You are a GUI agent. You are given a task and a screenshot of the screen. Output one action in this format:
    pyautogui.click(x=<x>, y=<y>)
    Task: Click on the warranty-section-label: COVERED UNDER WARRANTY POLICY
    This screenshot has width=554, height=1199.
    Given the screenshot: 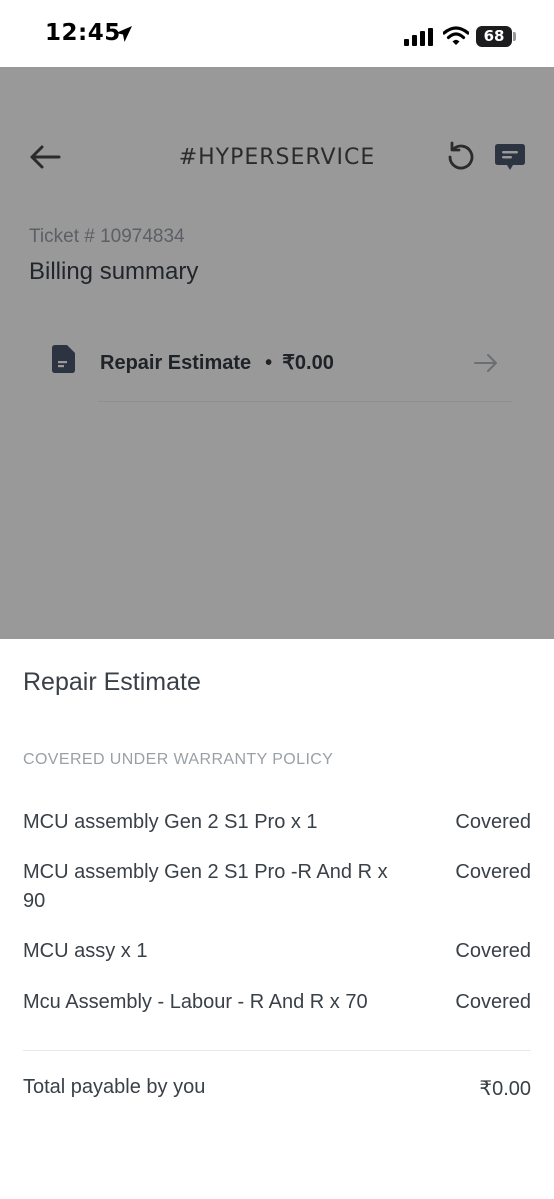 What is the action you would take?
    pyautogui.click(x=178, y=759)
    